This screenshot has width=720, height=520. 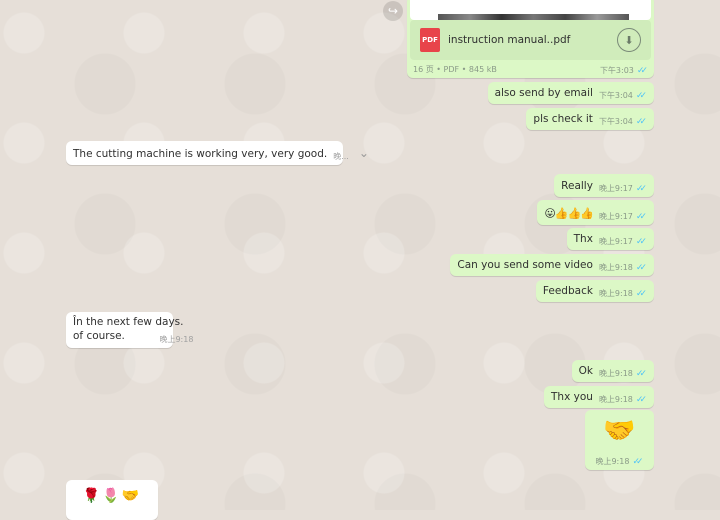 I want to click on pdf-preview, so click(x=530, y=10).